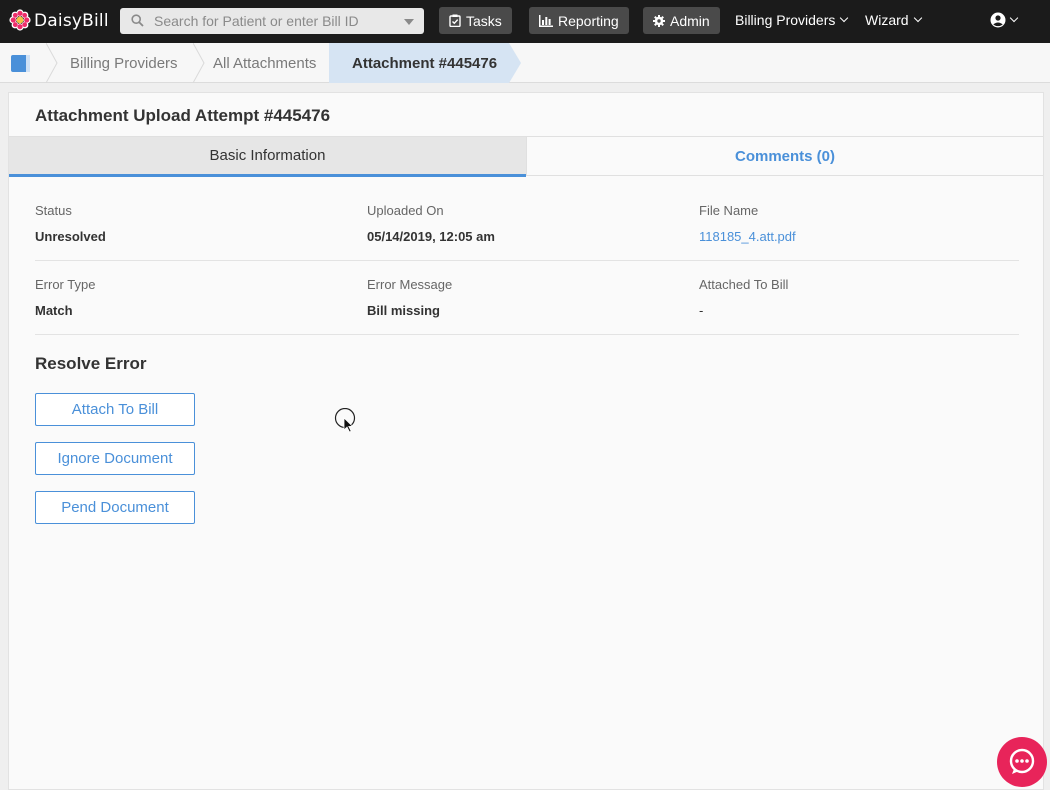 Image resolution: width=1050 pixels, height=790 pixels. I want to click on tasks-button: Tasks, so click(475, 20).